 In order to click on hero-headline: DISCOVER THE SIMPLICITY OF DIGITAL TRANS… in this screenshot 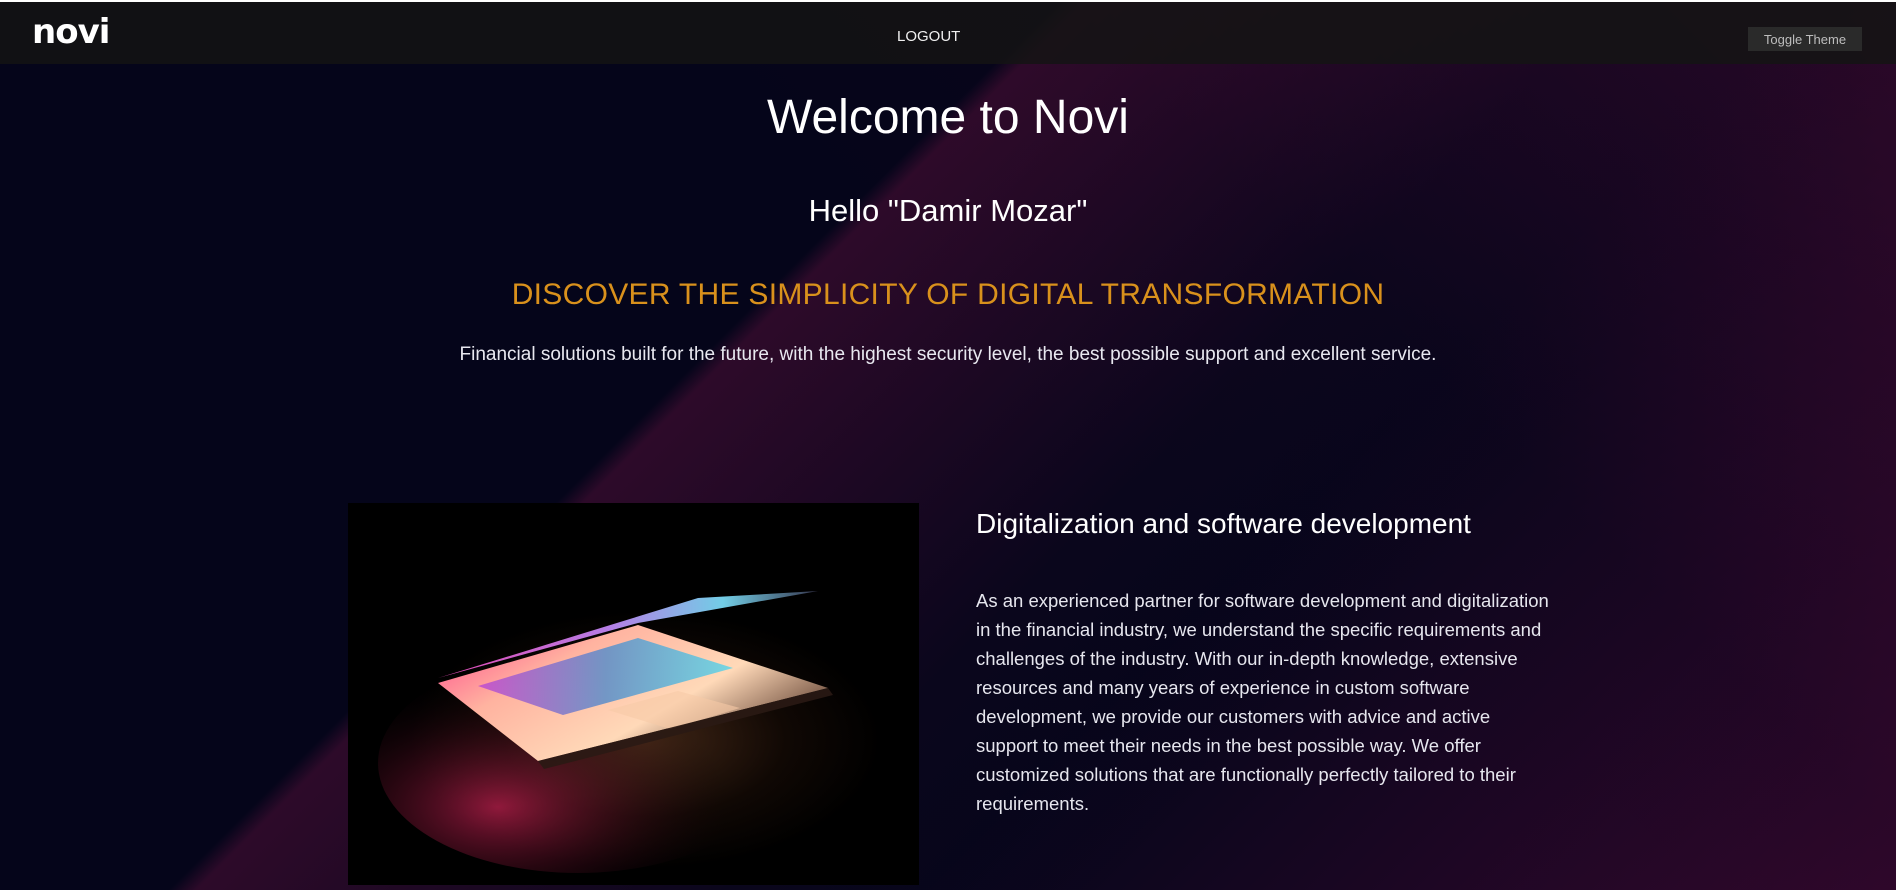, I will do `click(948, 294)`.